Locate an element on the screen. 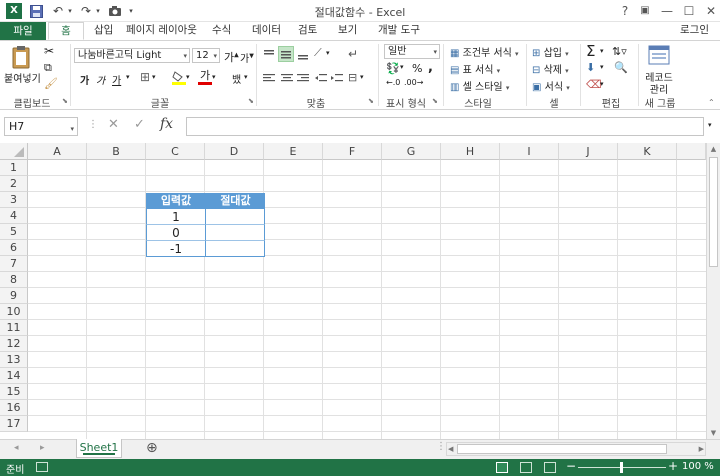 The image size is (720, 476). form-record-icon is located at coordinates (659, 55).